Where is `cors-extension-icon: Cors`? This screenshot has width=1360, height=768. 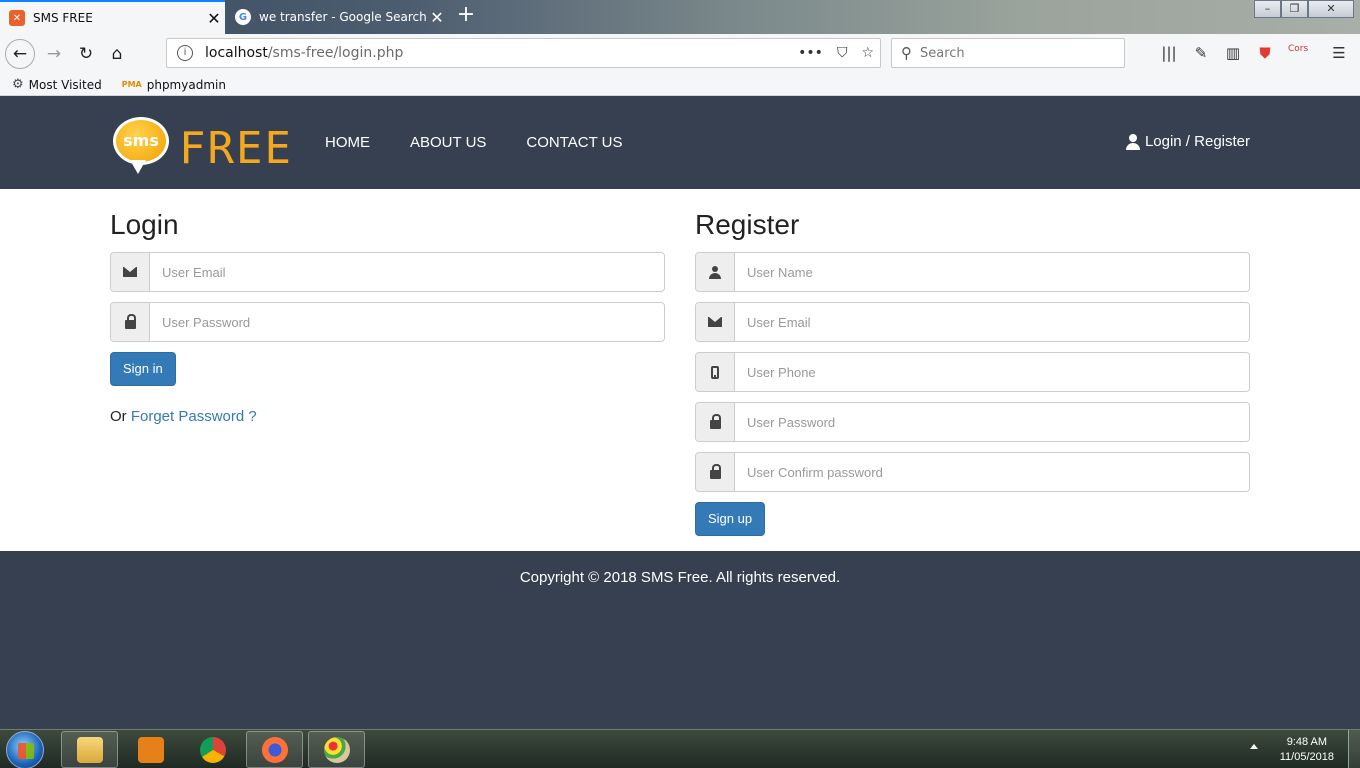 cors-extension-icon: Cors is located at coordinates (1298, 53).